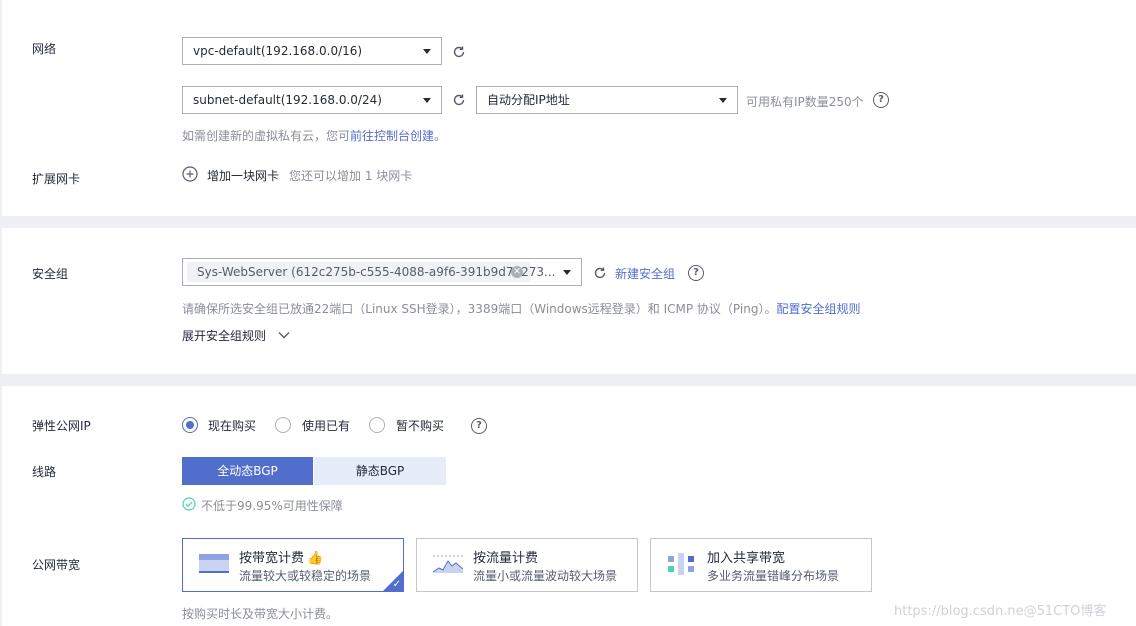  What do you see at coordinates (44, 472) in the screenshot?
I see `line-label: 线路` at bounding box center [44, 472].